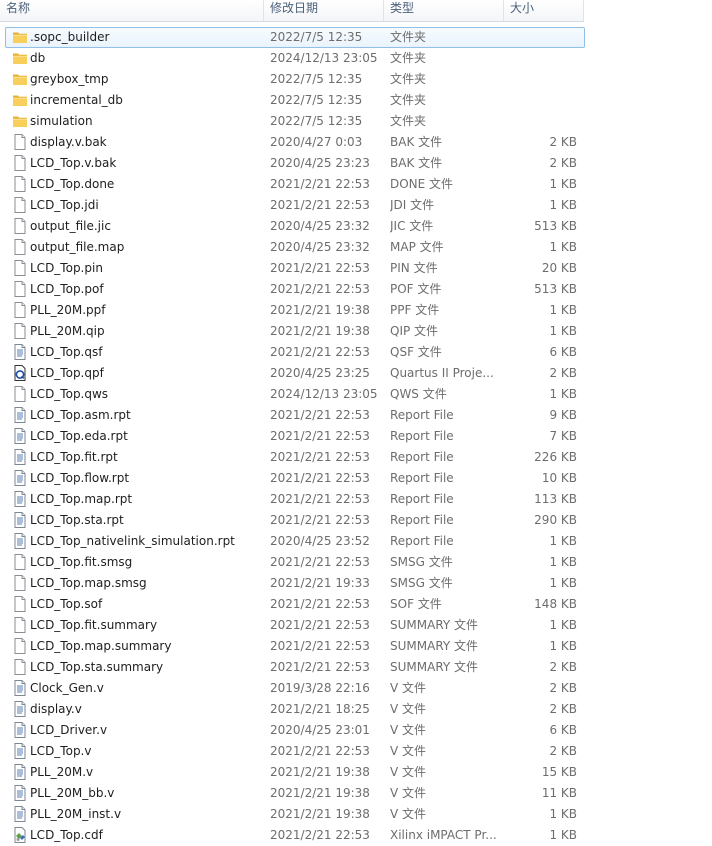  I want to click on file-row: Clock_Gen.v 2019/3/28 22:16 V 文件 2 KB, so click(295, 688).